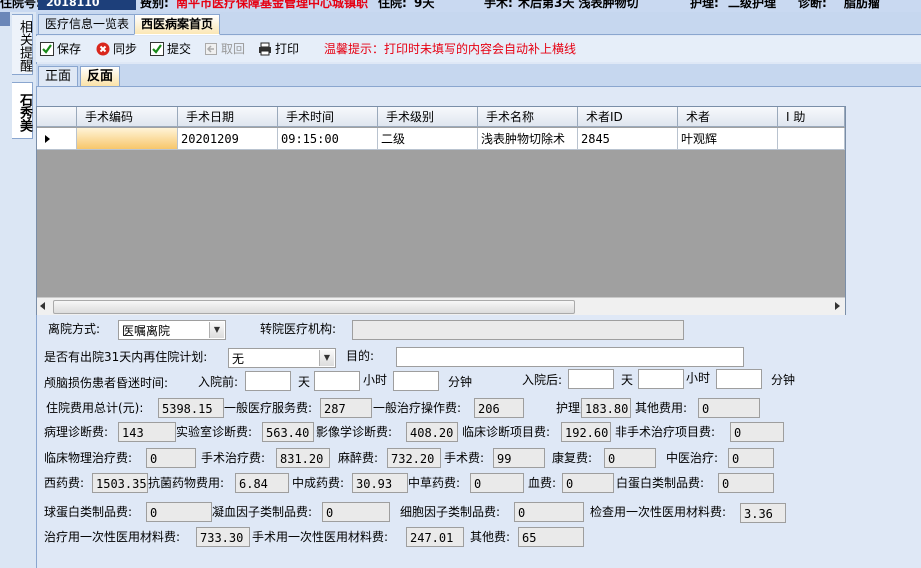 Image resolution: width=921 pixels, height=568 pixels. I want to click on clinical-diagnosis-fee-field: 192.60, so click(586, 432).